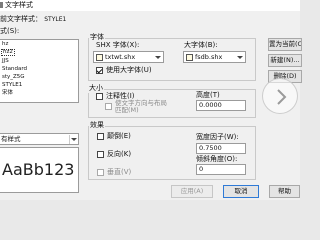  Describe the element at coordinates (7, 93) in the screenshot. I see `list-item: 宋体` at that location.